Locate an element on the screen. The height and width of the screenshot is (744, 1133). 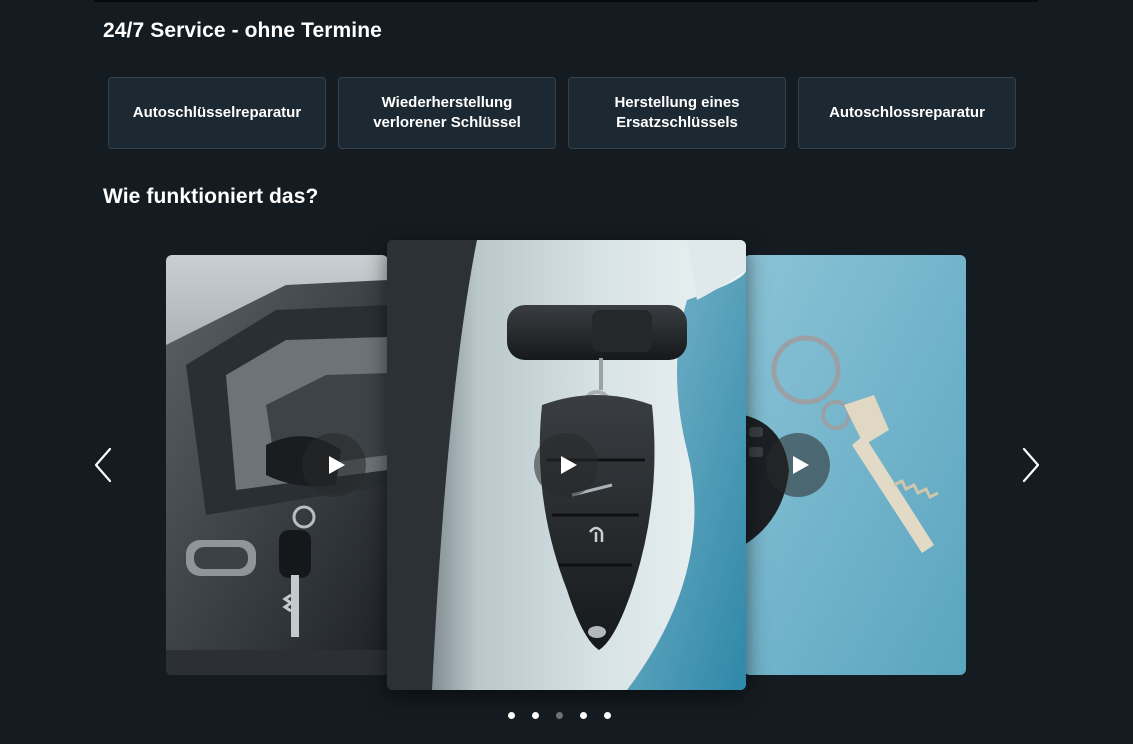
service-section-title: 24/7 Service - ohne Termine is located at coordinates (242, 30).